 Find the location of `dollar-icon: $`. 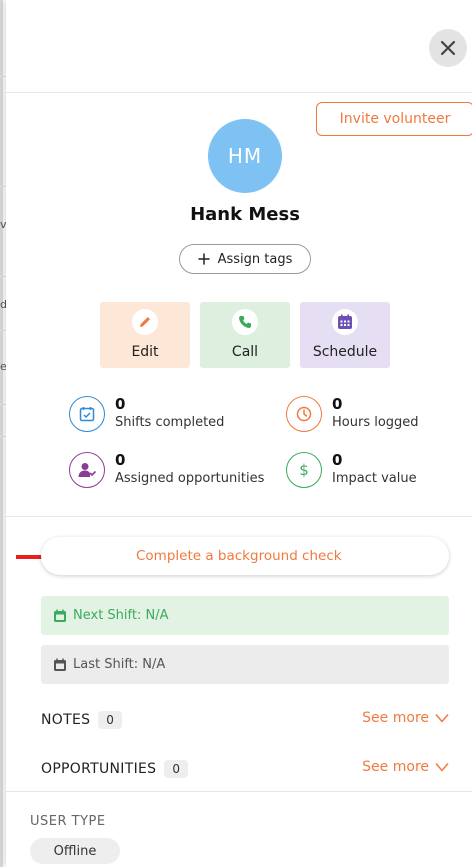

dollar-icon: $ is located at coordinates (304, 470).